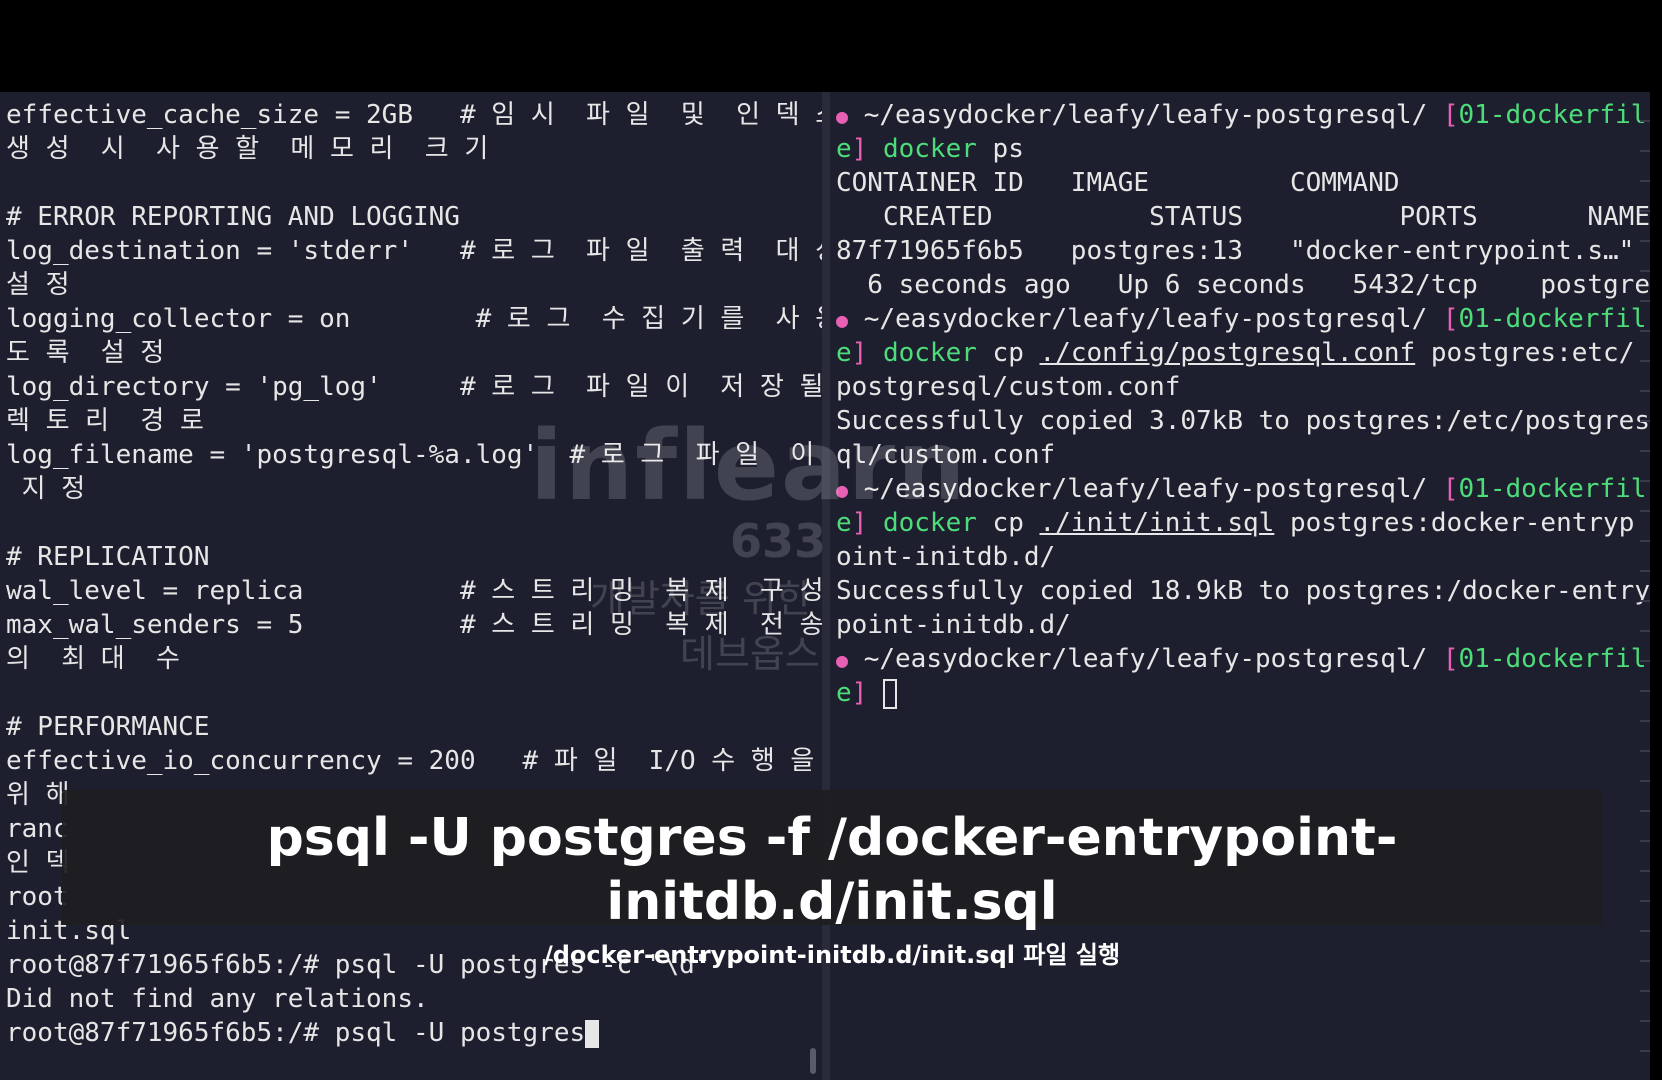 This screenshot has height=1080, width=1662. What do you see at coordinates (38, 285) in the screenshot?
I see `terminal-line: 설 정` at bounding box center [38, 285].